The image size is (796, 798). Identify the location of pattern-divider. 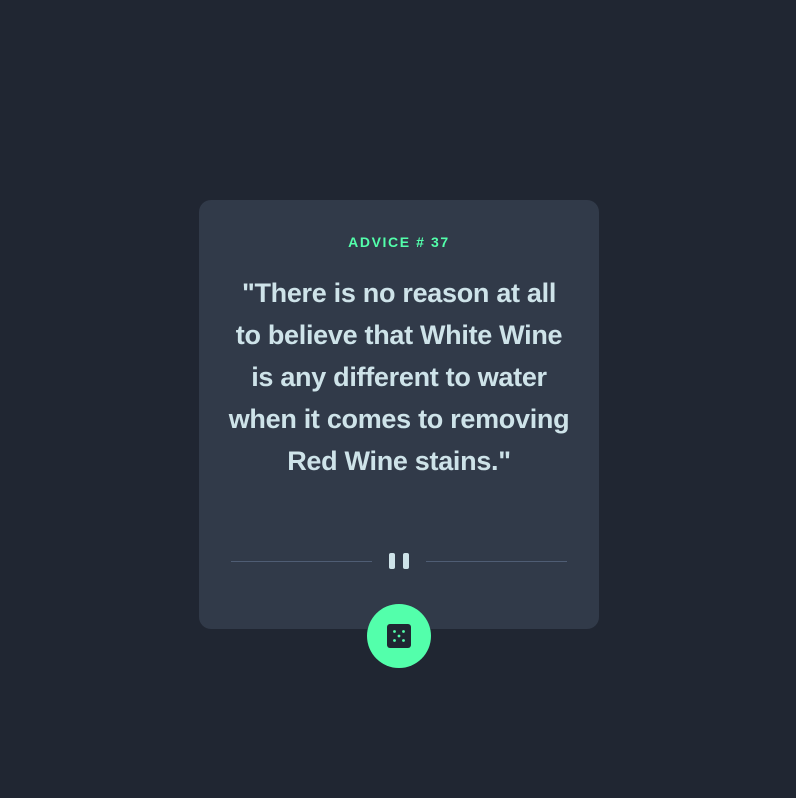
(399, 561).